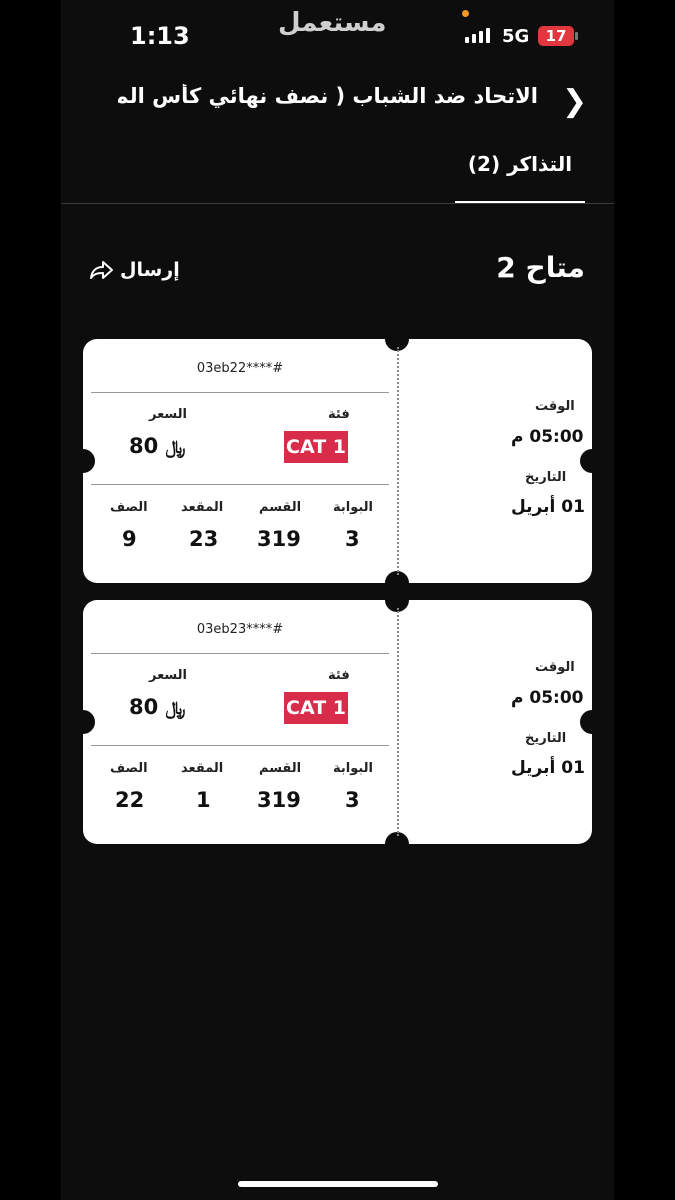 The width and height of the screenshot is (675, 1200). Describe the element at coordinates (574, 101) in the screenshot. I see `chevron-right-icon: ❯` at that location.